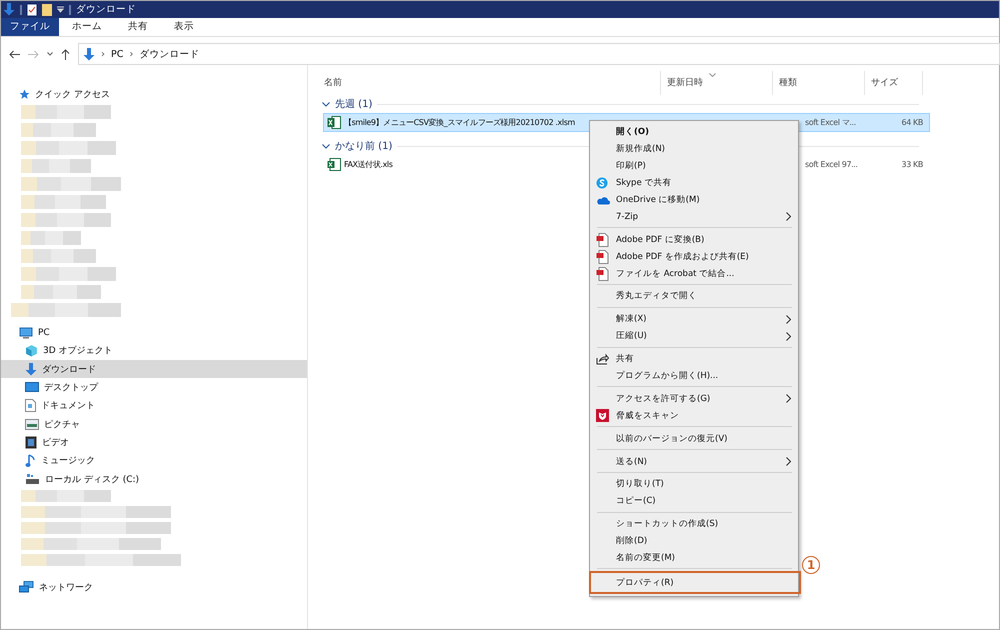 Image resolution: width=1000 pixels, height=630 pixels. Describe the element at coordinates (912, 164) in the screenshot. I see `file-size: 33 KB` at that location.